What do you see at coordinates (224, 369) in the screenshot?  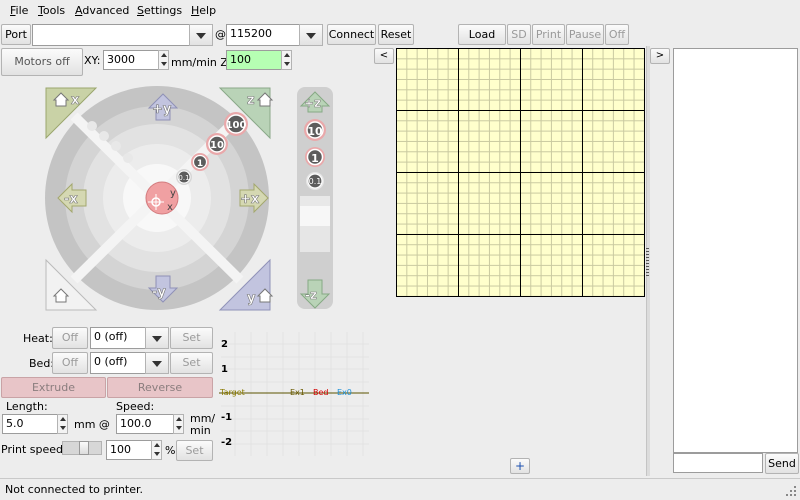 I see `y-tick-1: 1` at bounding box center [224, 369].